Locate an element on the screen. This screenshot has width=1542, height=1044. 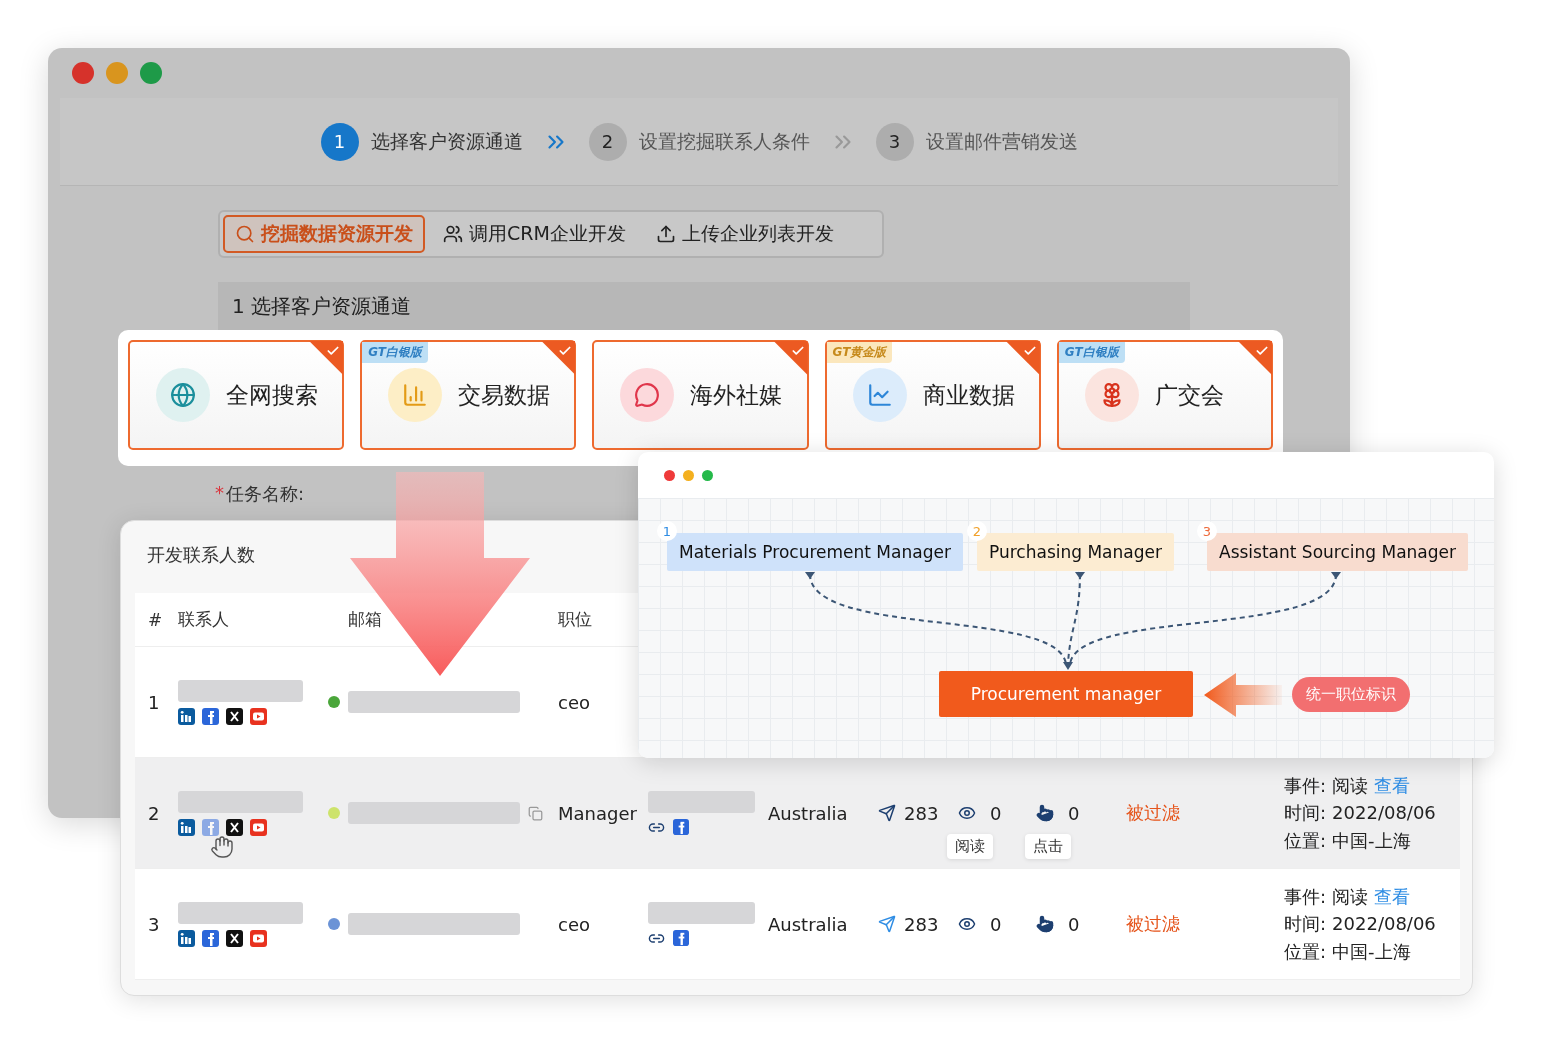
bar-chart-icon is located at coordinates (415, 395).